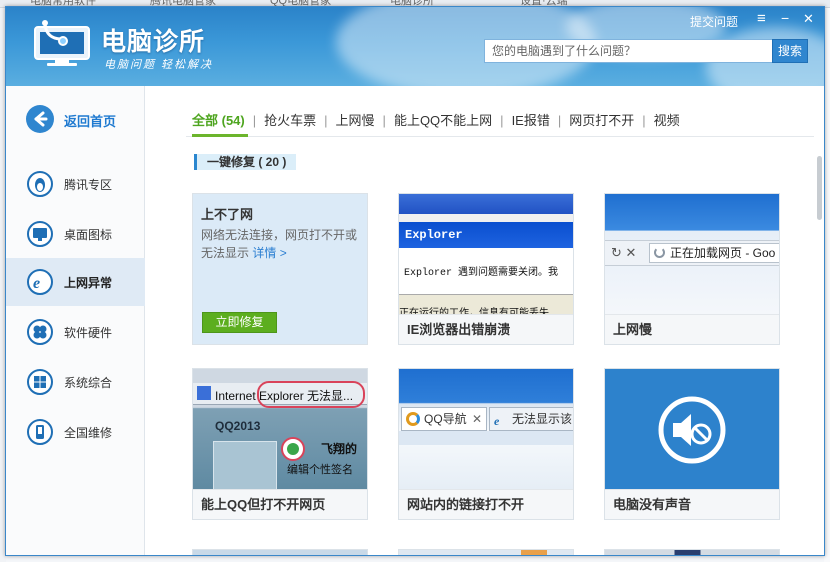 The width and height of the screenshot is (830, 562). I want to click on thumb-signature: 编辑个性签名, so click(320, 470).